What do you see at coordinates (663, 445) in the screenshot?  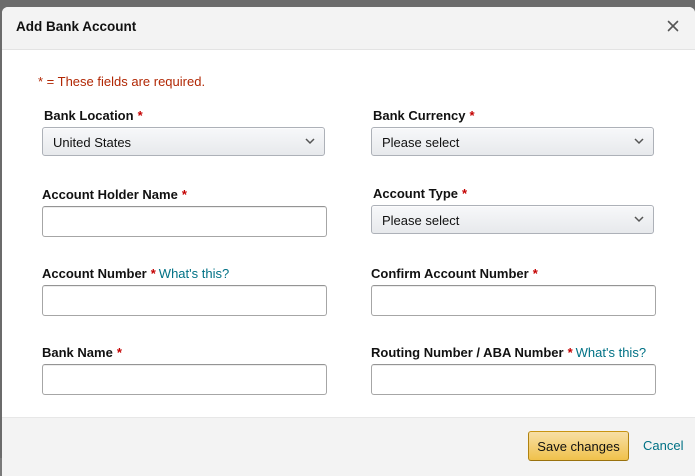 I see `cancel-link: Cancel` at bounding box center [663, 445].